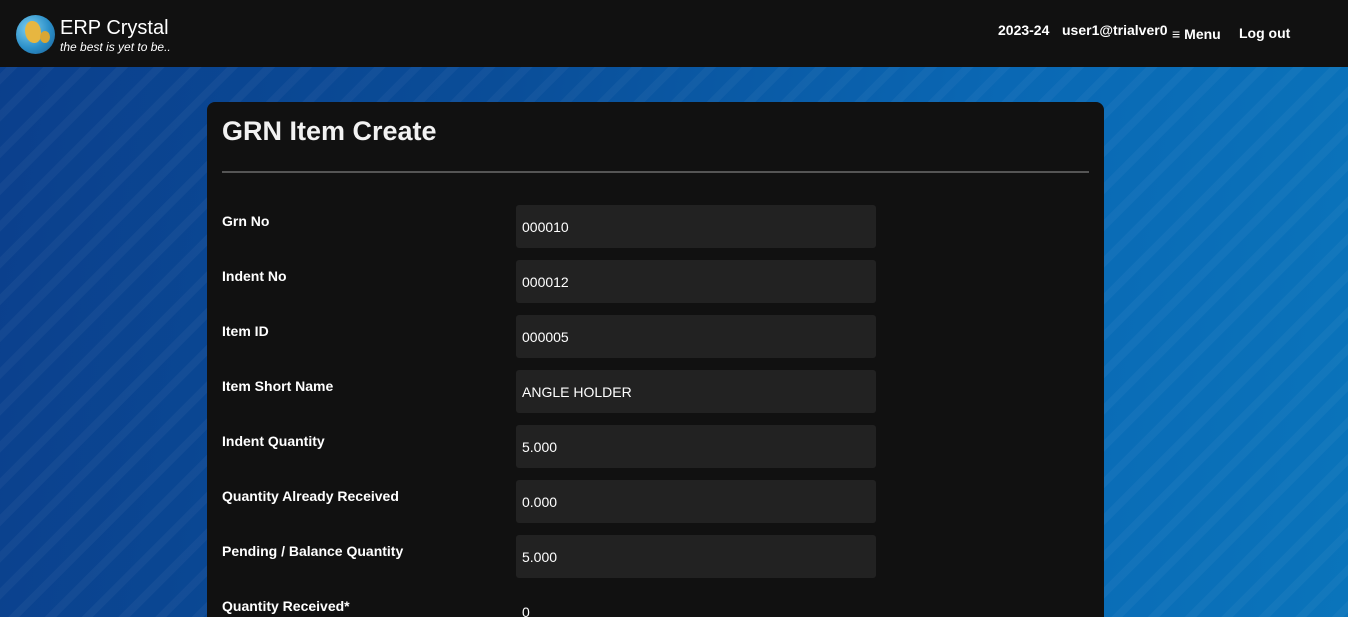  Describe the element at coordinates (655, 172) in the screenshot. I see `title-divider` at that location.